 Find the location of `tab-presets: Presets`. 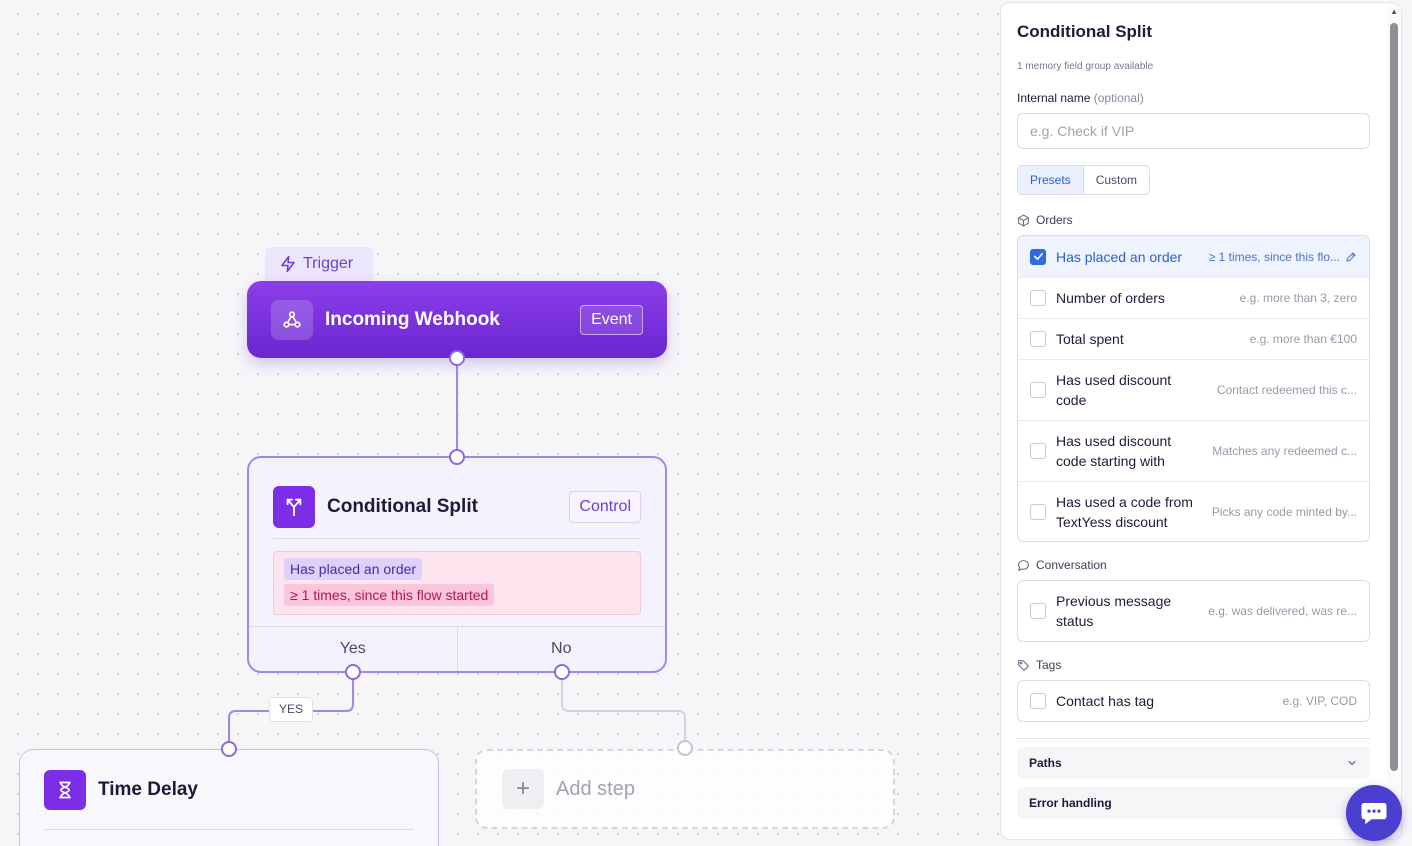

tab-presets: Presets is located at coordinates (1051, 180).